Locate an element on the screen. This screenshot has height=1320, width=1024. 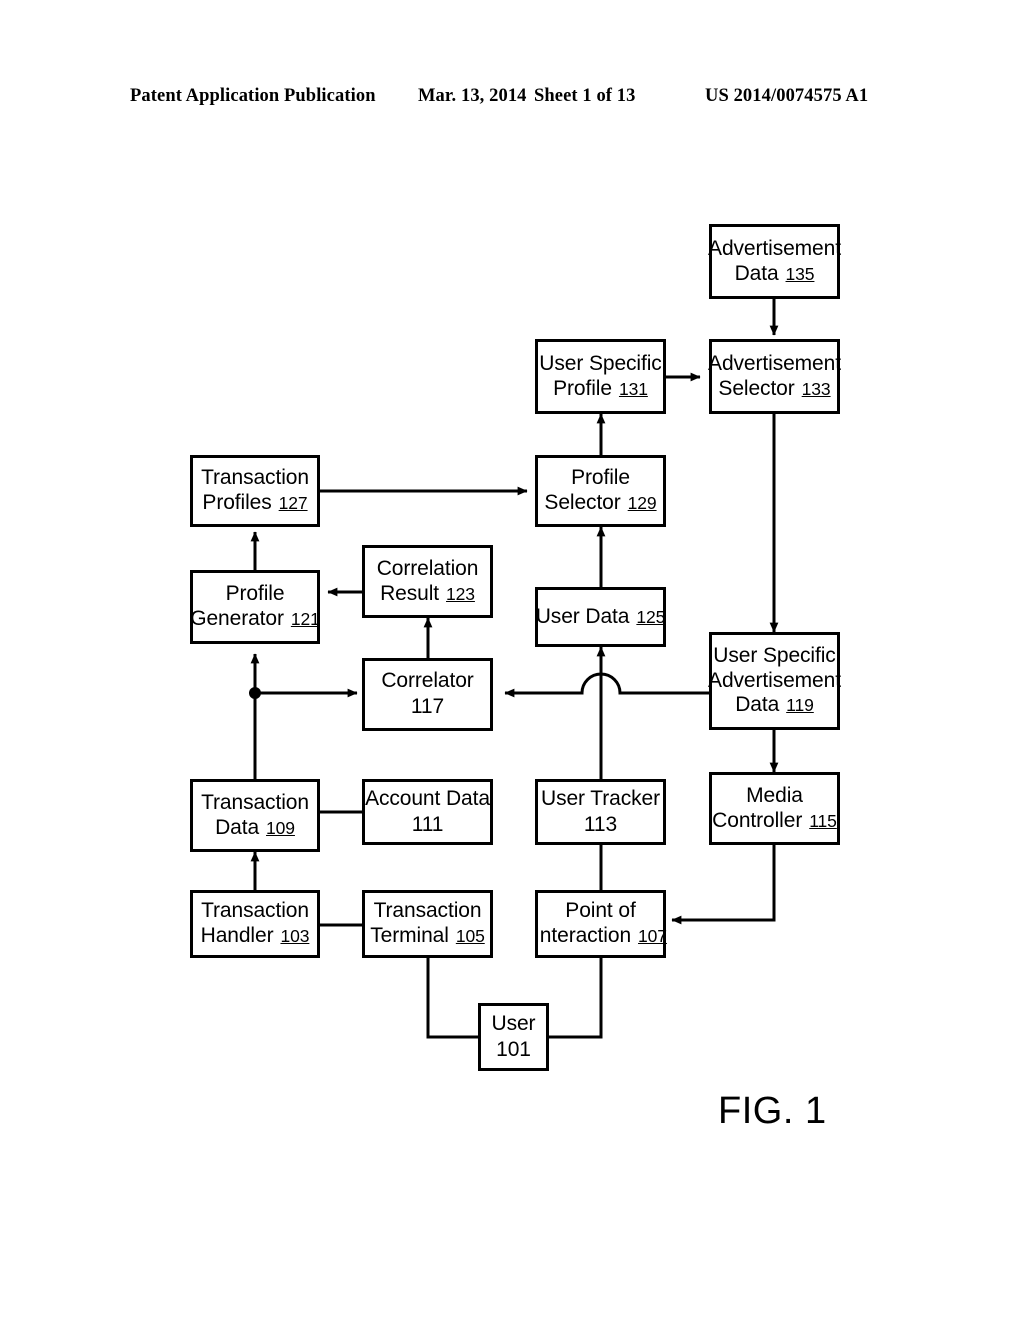
node-line-1: User Data is located at coordinates (582, 616).